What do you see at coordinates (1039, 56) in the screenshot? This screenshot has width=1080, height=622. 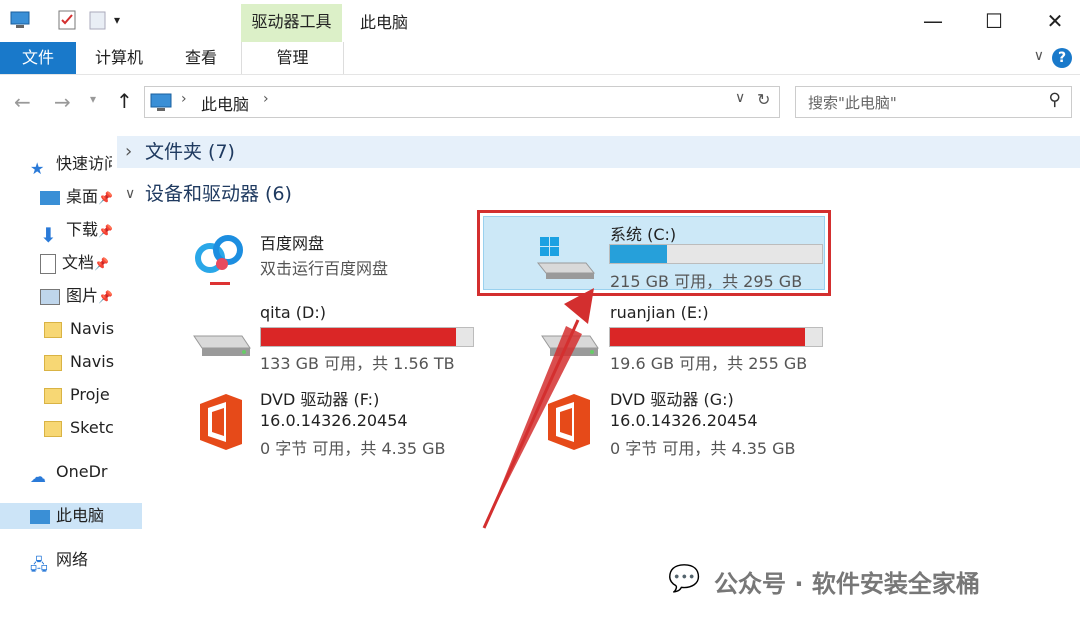 I see `expand-ribbon-icon: ∨` at bounding box center [1039, 56].